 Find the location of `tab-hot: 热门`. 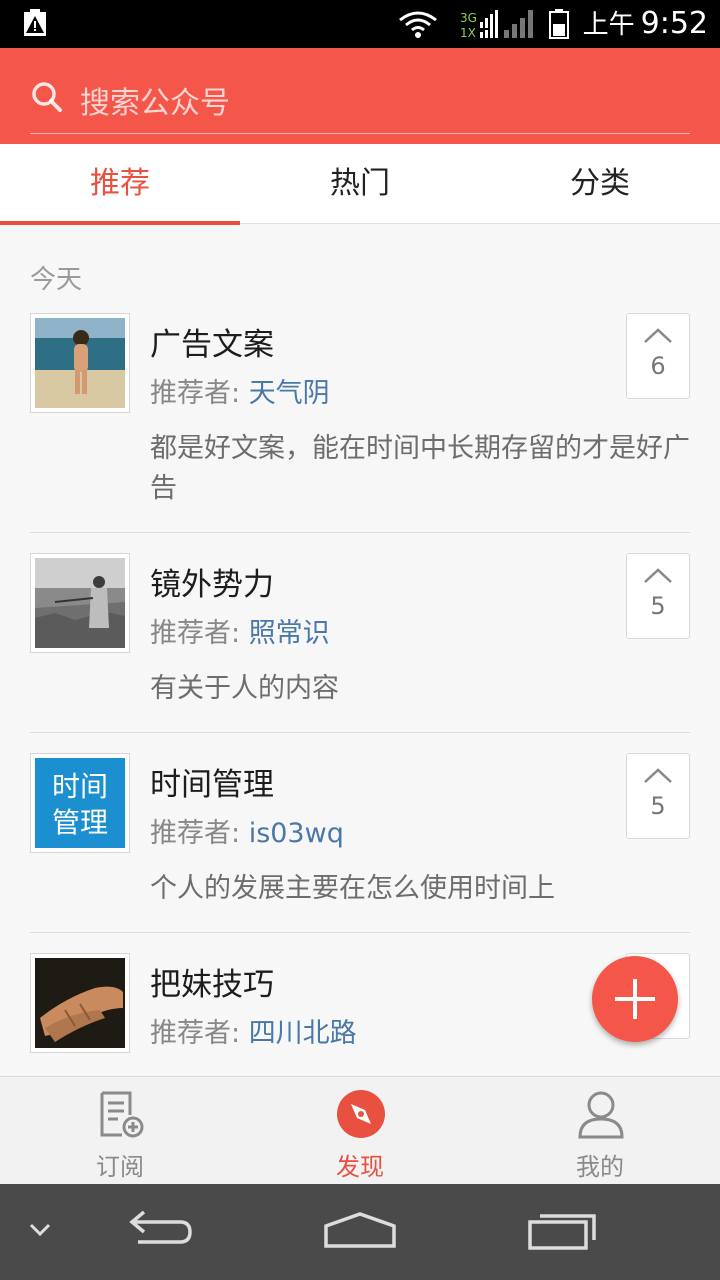

tab-hot: 热门 is located at coordinates (360, 184).